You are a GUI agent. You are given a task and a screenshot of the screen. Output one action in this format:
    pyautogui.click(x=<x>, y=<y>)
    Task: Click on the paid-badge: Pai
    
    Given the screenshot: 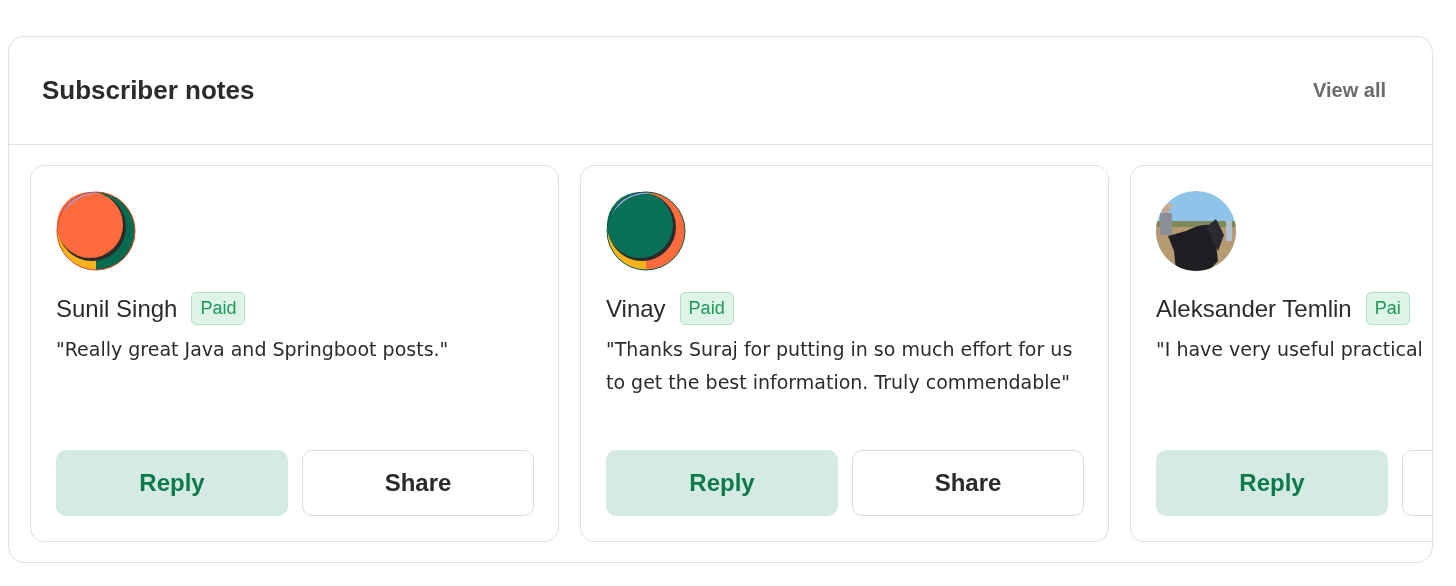 What is the action you would take?
    pyautogui.click(x=1387, y=308)
    